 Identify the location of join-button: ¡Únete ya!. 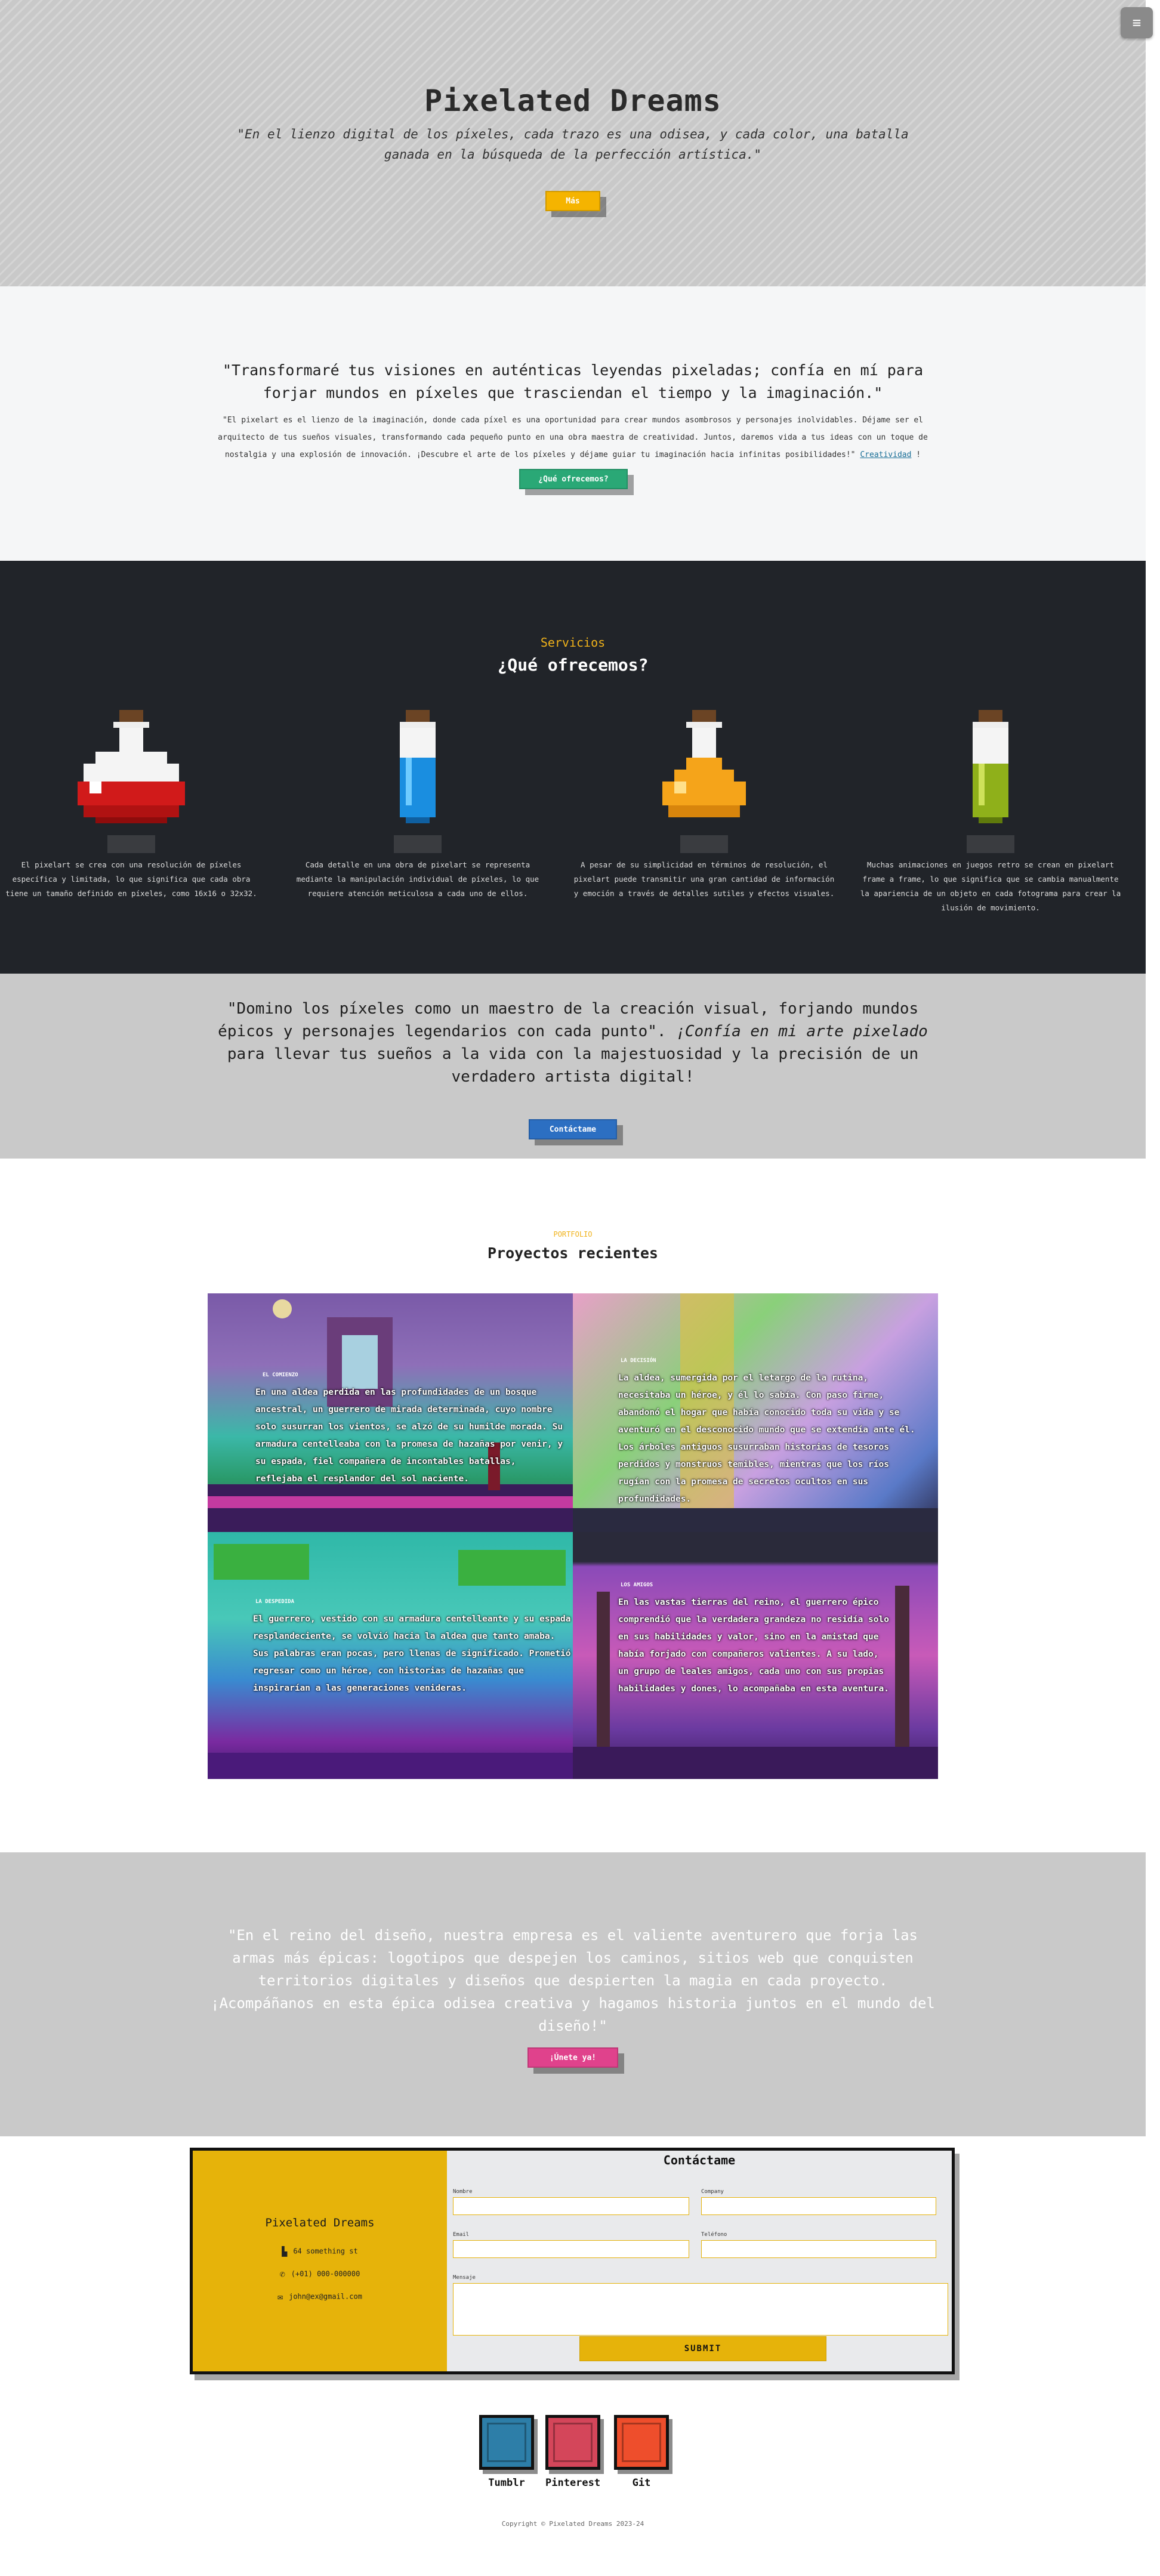
(572, 2057).